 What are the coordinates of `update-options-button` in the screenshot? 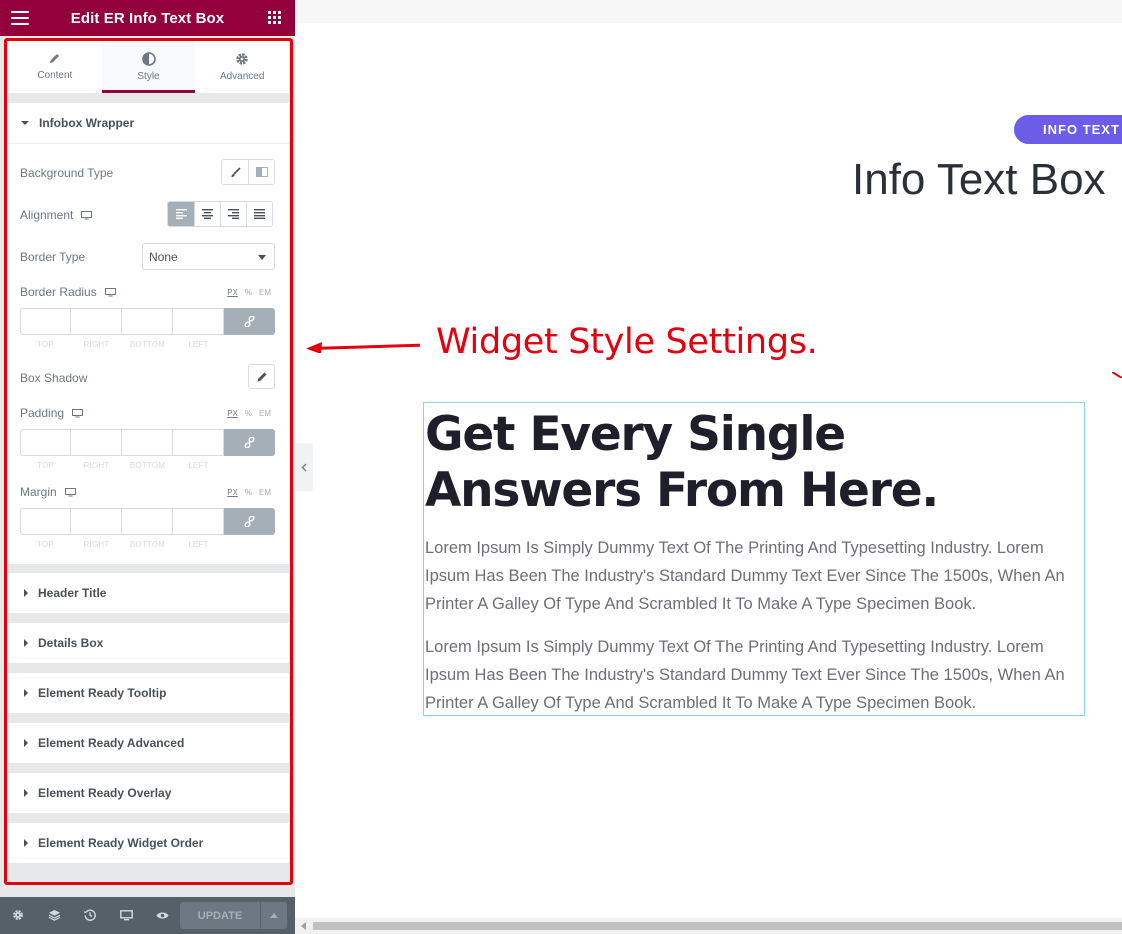 It's located at (274, 915).